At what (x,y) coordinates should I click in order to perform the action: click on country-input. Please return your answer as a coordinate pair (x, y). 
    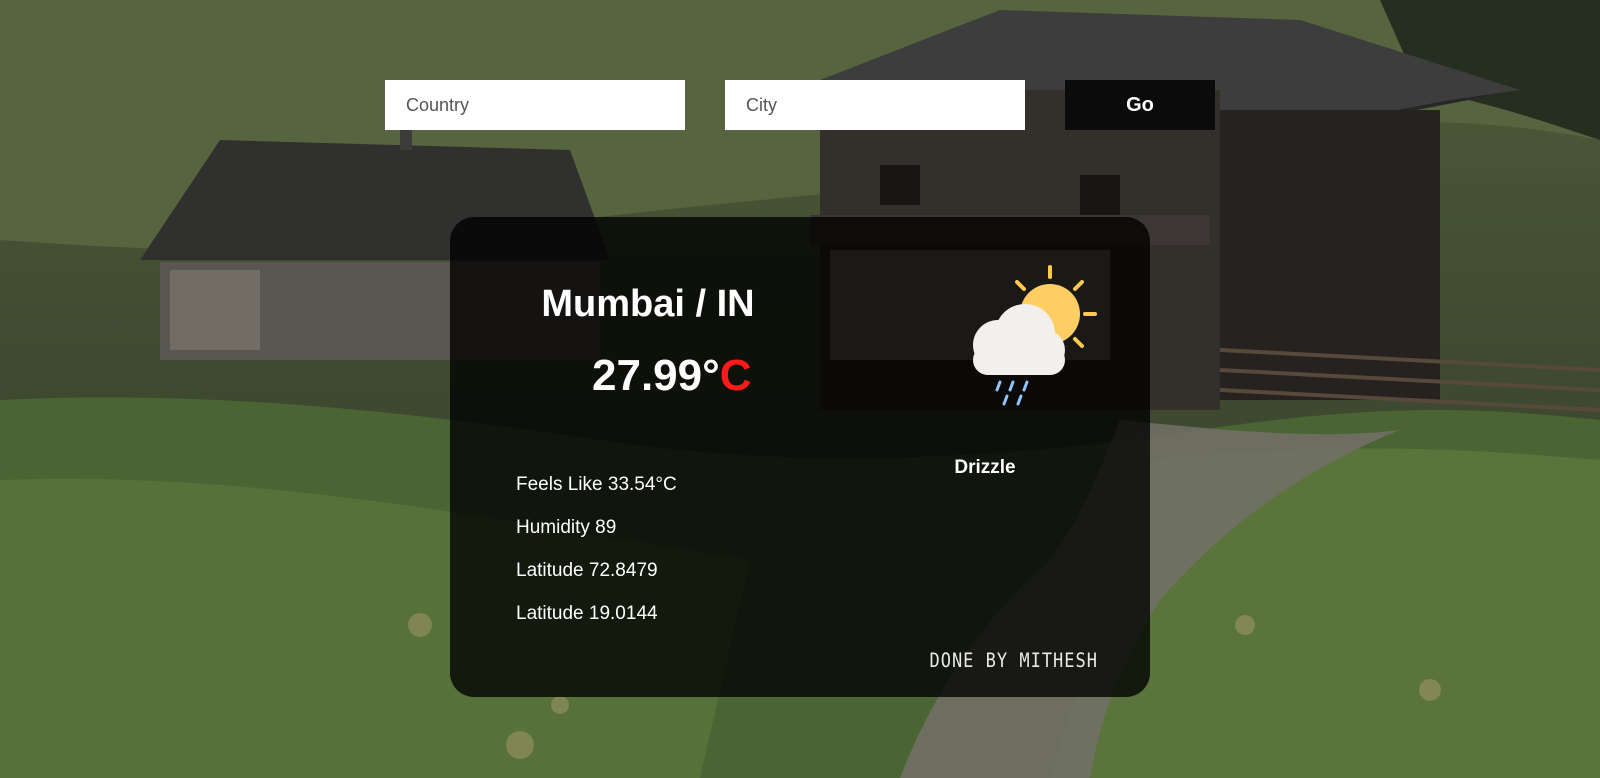
    Looking at the image, I should click on (535, 105).